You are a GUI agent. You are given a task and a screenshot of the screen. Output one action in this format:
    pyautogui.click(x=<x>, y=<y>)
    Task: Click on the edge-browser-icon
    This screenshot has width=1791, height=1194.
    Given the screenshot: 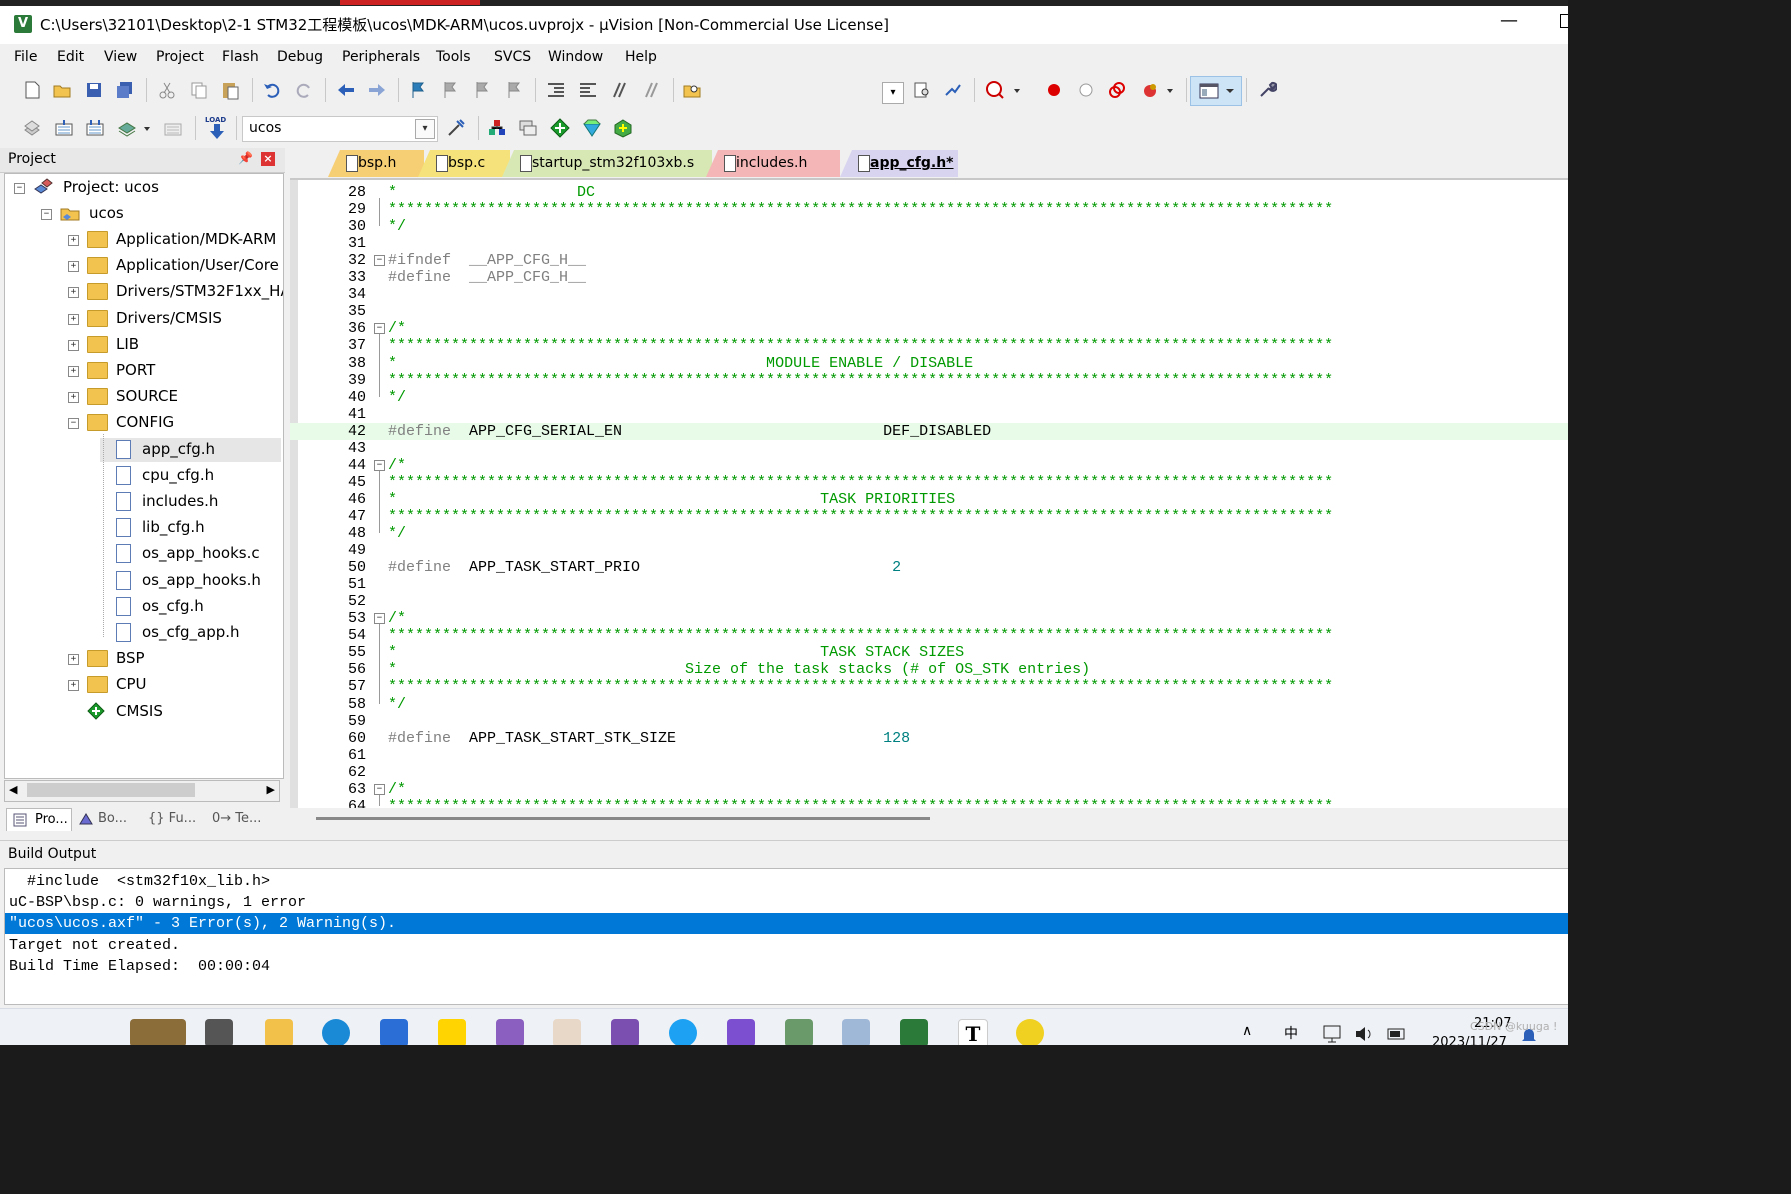 What is the action you would take?
    pyautogui.click(x=336, y=1032)
    